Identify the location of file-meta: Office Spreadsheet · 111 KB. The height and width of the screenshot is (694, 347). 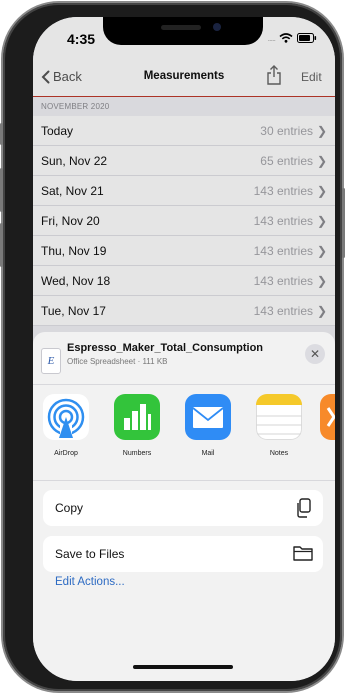
(117, 361).